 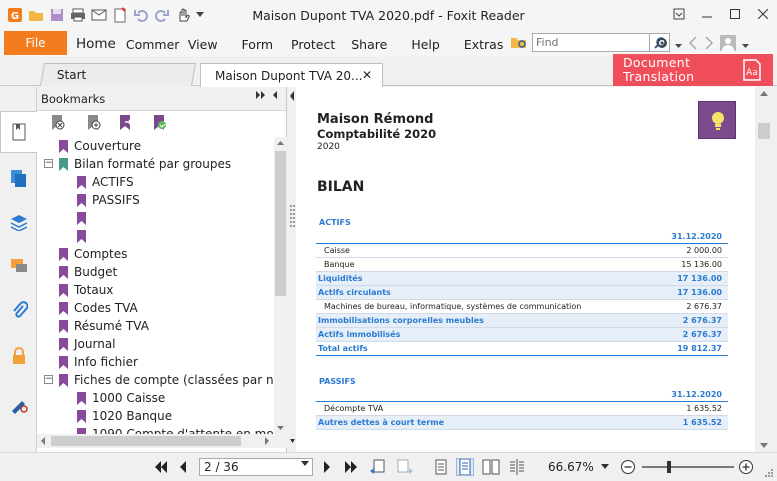 What do you see at coordinates (174, 380) in the screenshot?
I see `bookmark-label: Fiches de compte (classées par num` at bounding box center [174, 380].